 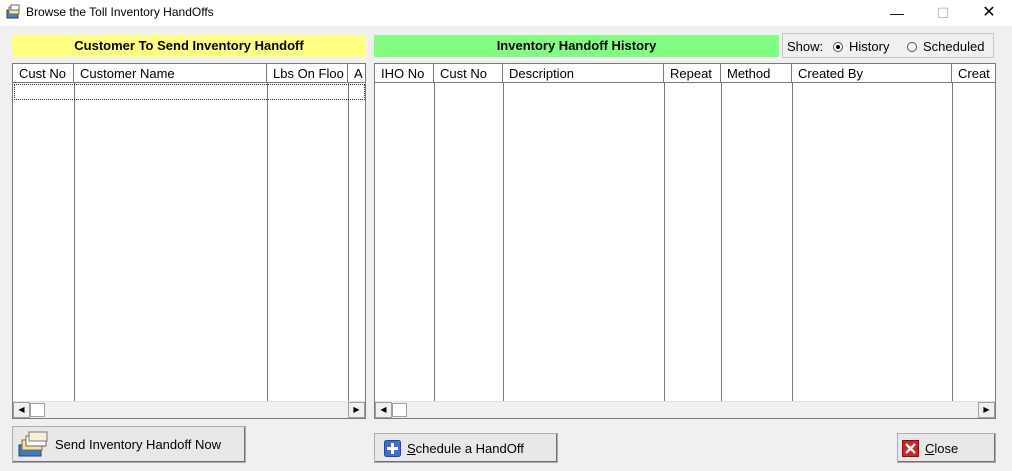 I want to click on window-title: Browse the Toll Inventory HandOffs, so click(x=120, y=12).